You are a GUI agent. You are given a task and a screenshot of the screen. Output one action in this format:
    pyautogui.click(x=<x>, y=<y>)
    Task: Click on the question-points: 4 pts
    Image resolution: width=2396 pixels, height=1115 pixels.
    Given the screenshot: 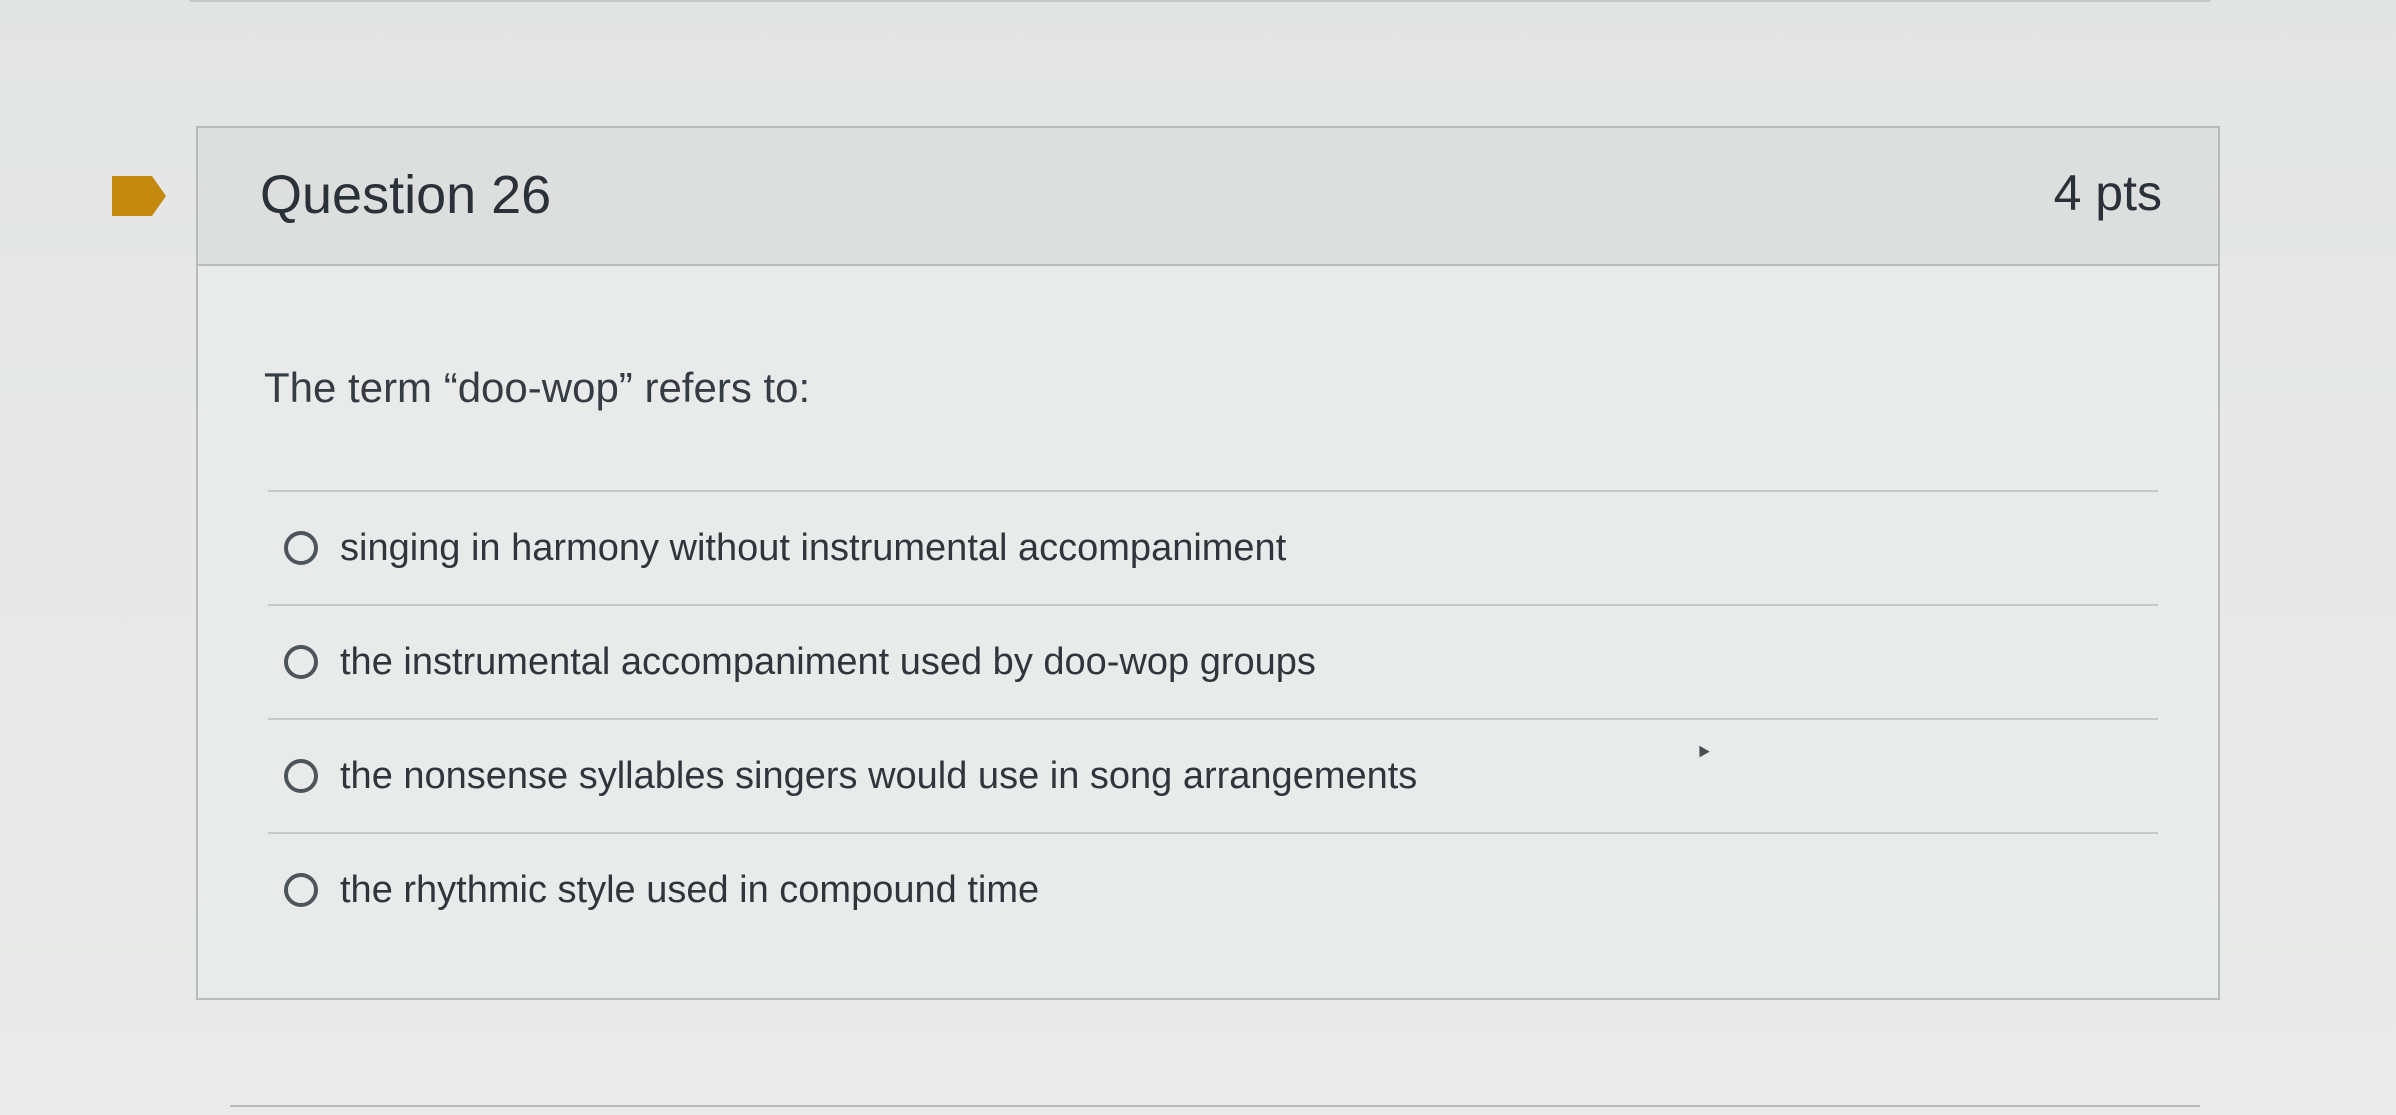 What is the action you would take?
    pyautogui.click(x=2107, y=193)
    